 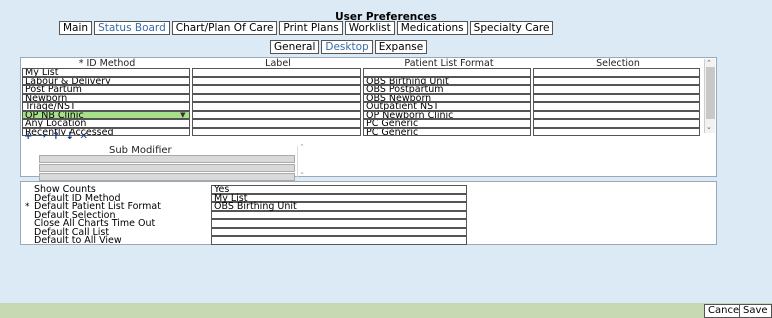 I want to click on tab-print-plans: Print Plans, so click(x=311, y=28).